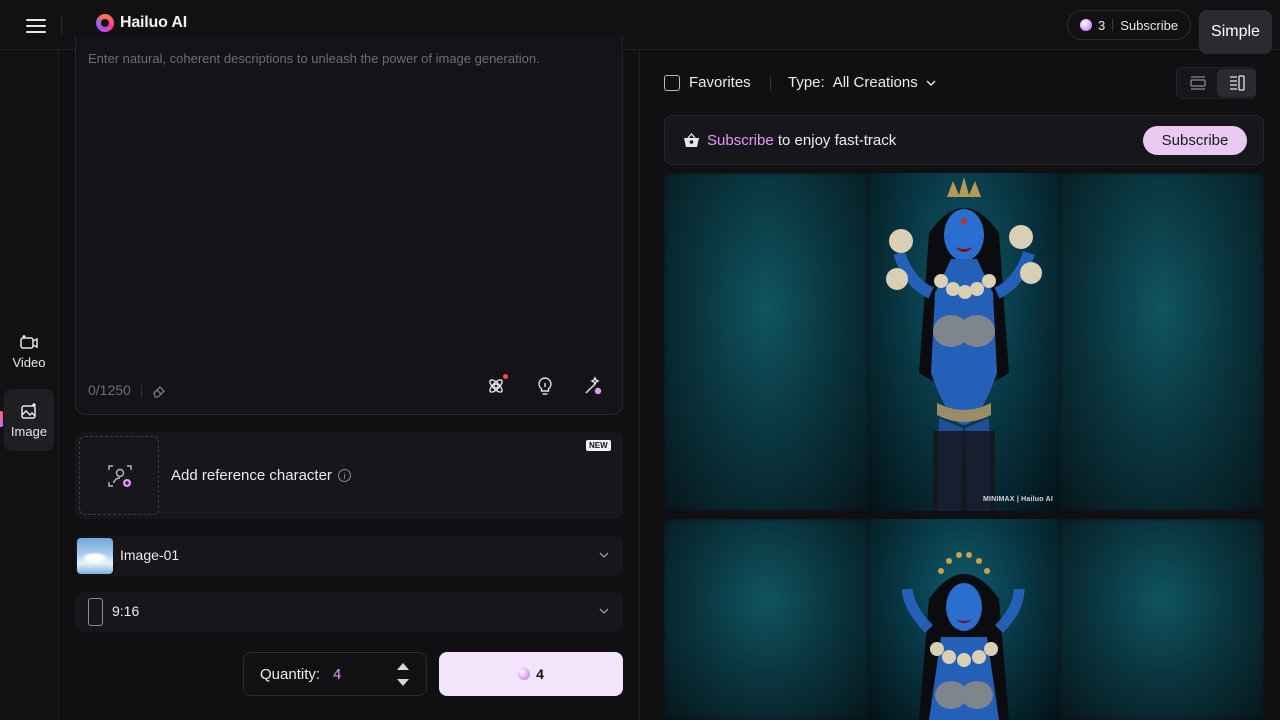  I want to click on char-counter: 0/1250, so click(109, 390).